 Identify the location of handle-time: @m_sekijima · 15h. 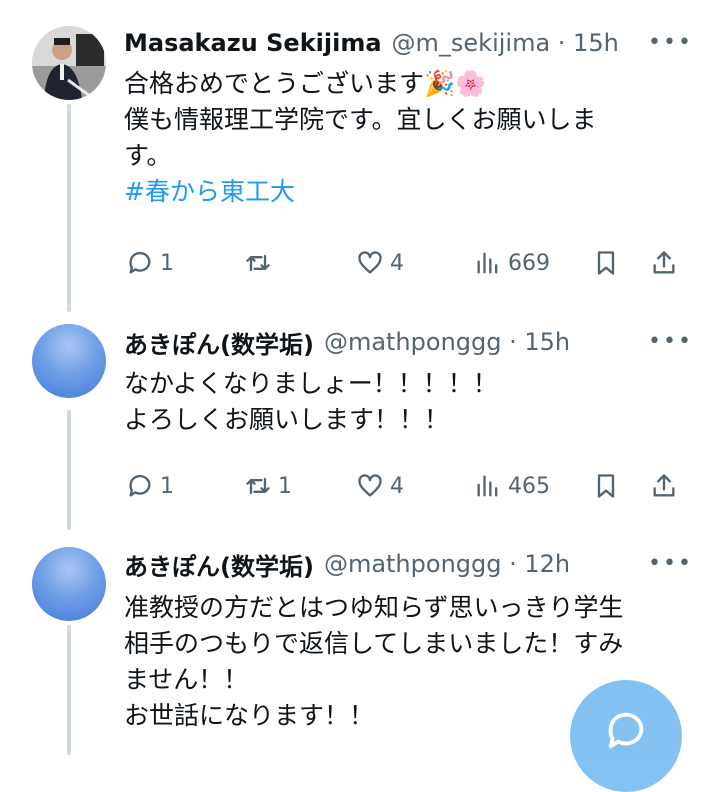
(505, 43).